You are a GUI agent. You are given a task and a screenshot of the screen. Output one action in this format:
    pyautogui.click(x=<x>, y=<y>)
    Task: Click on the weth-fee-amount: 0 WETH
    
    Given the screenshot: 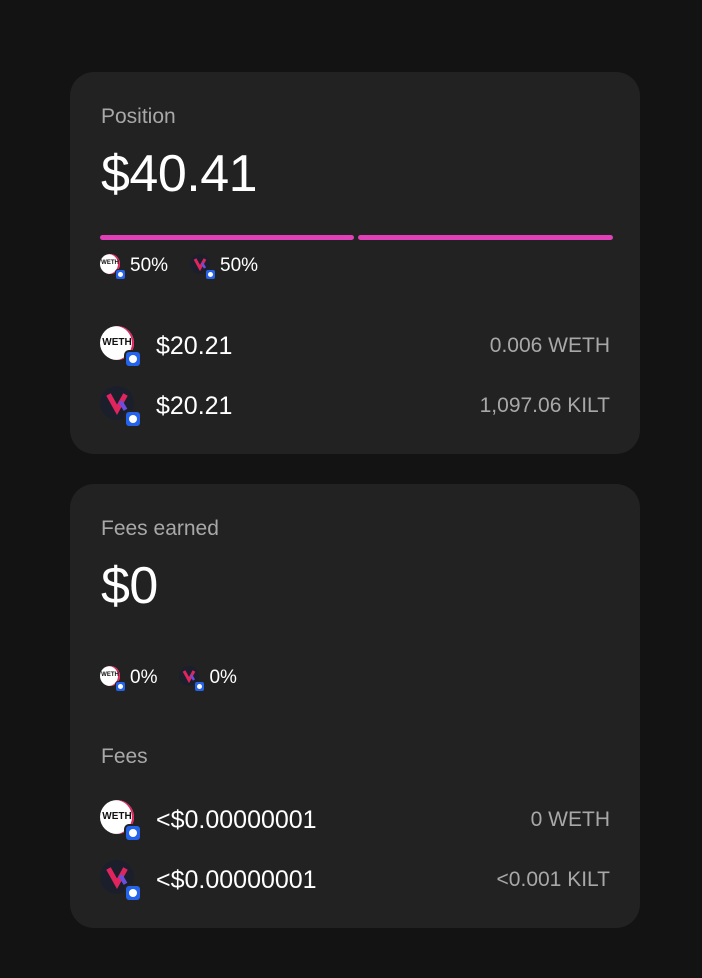 What is the action you would take?
    pyautogui.click(x=570, y=819)
    